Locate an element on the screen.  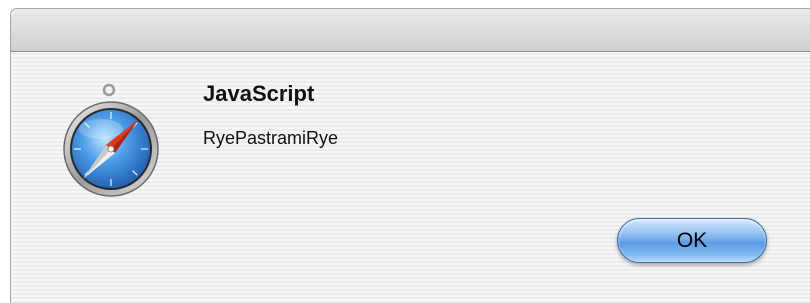
dialog-message: RyePastramiRye is located at coordinates (271, 138).